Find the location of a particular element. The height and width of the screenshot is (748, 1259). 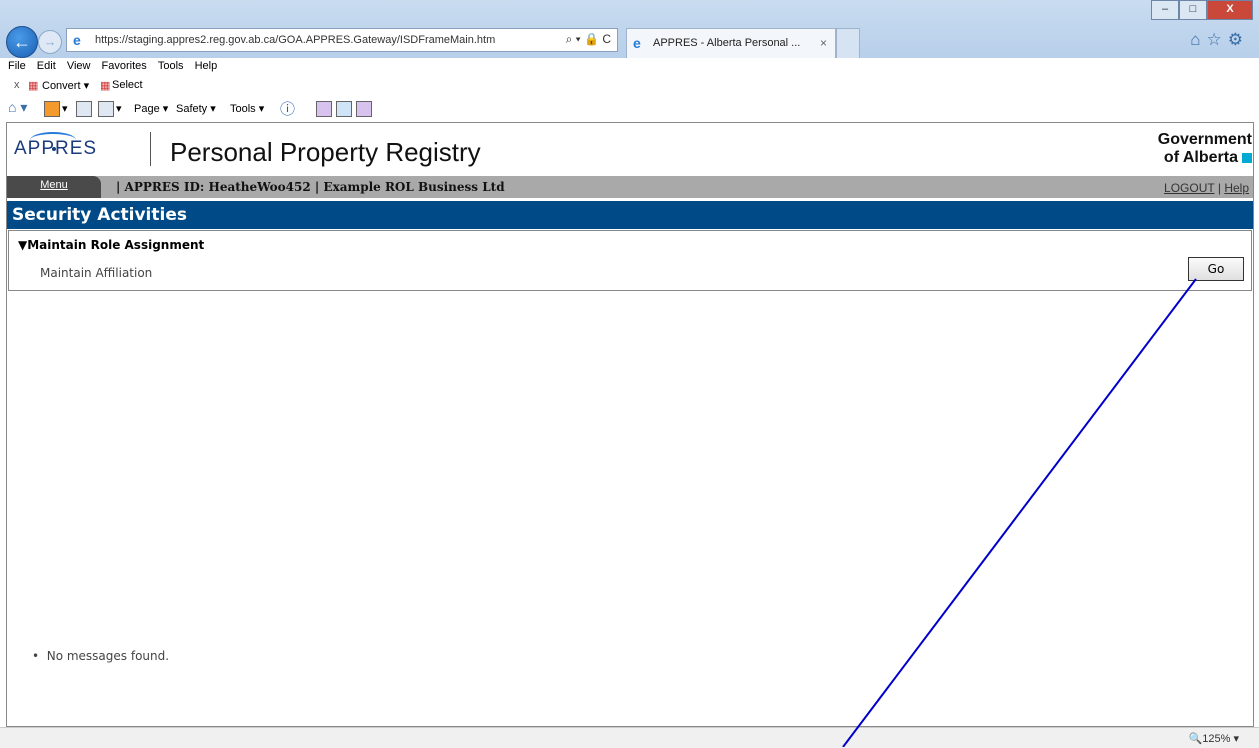

back-arrow-icon: ← is located at coordinates (22, 42).